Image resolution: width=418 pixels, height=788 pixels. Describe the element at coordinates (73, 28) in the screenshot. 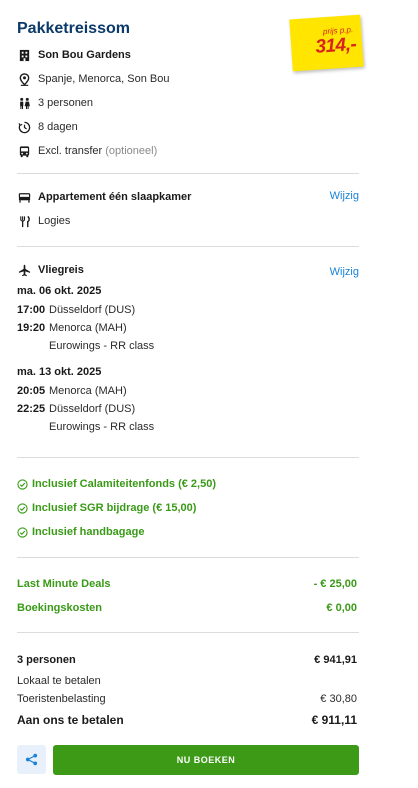

I see `page-title: Pakketreissom` at that location.